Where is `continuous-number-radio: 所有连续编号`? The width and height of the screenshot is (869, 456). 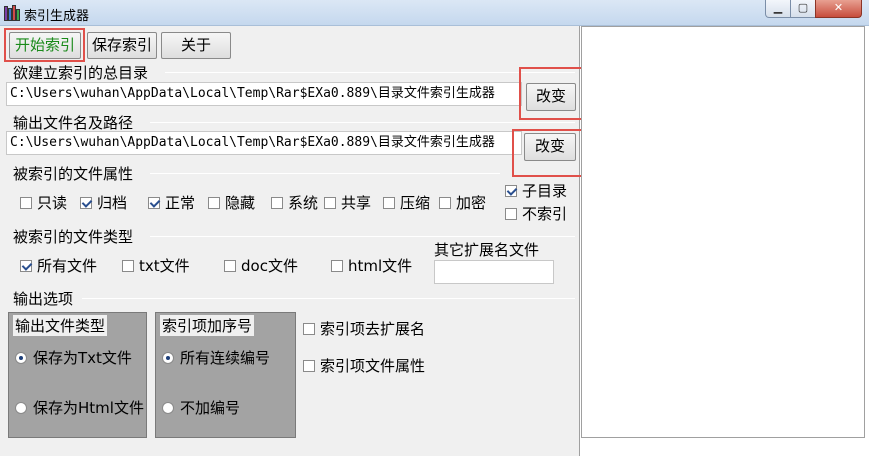
continuous-number-radio: 所有连续编号 is located at coordinates (216, 357).